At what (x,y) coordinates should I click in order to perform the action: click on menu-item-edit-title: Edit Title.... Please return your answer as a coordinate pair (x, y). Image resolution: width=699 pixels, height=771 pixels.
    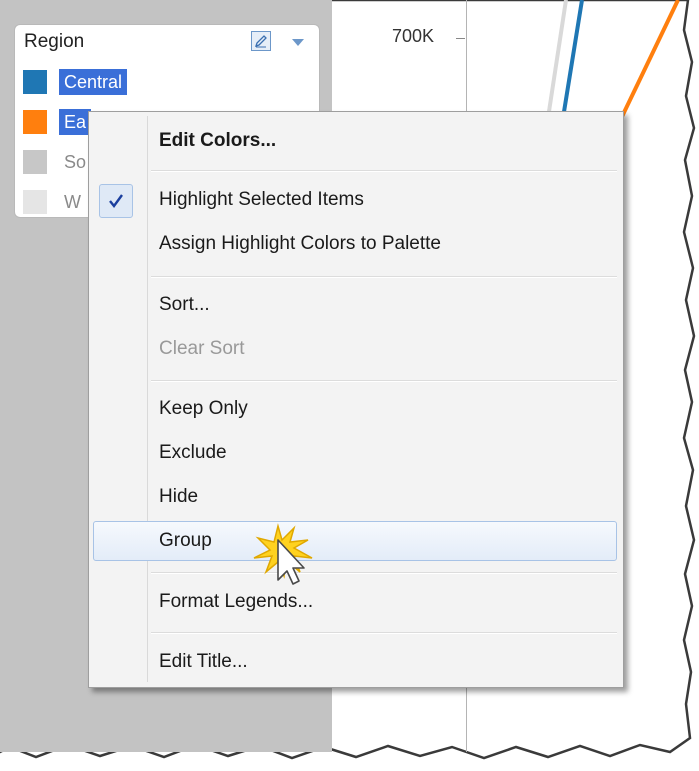
    Looking at the image, I should click on (355, 662).